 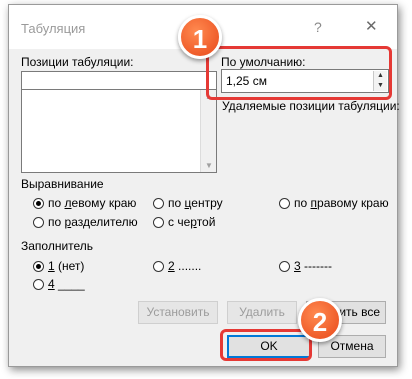 I want to click on radio-label: по правому краю, so click(x=341, y=203).